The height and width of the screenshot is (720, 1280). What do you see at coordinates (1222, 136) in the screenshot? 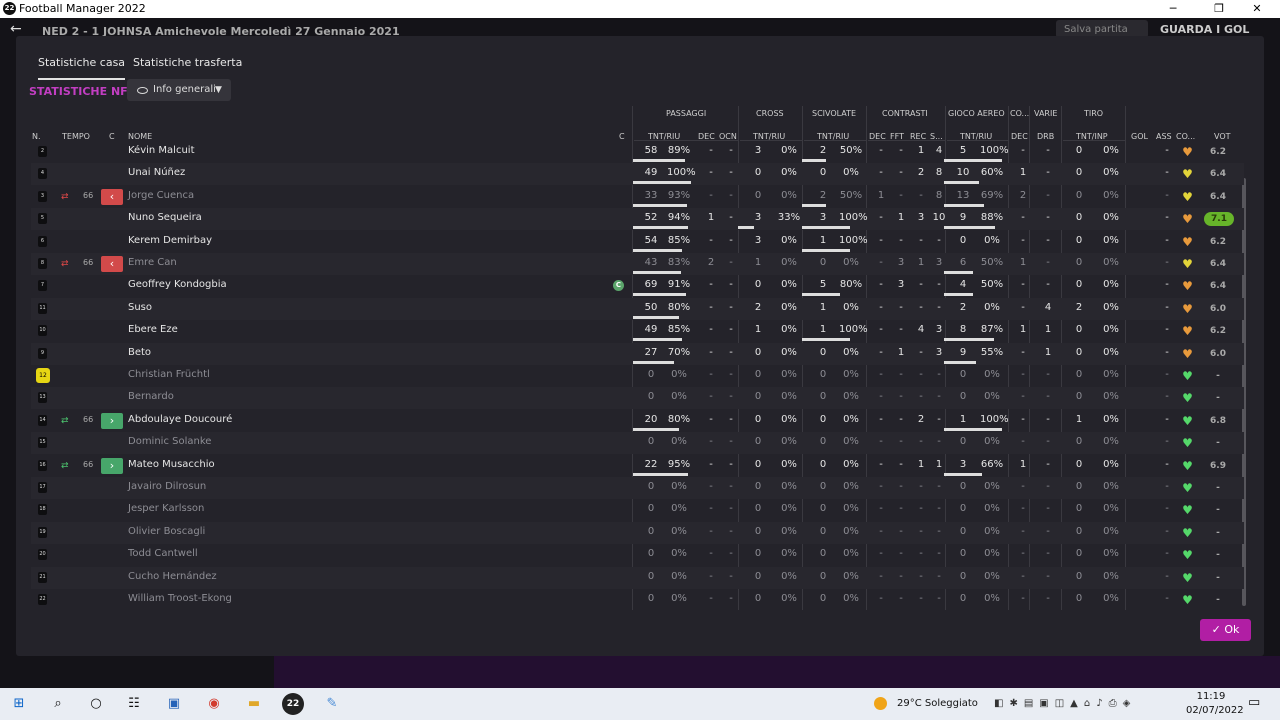
I see `col-header-rating: VOT` at bounding box center [1222, 136].